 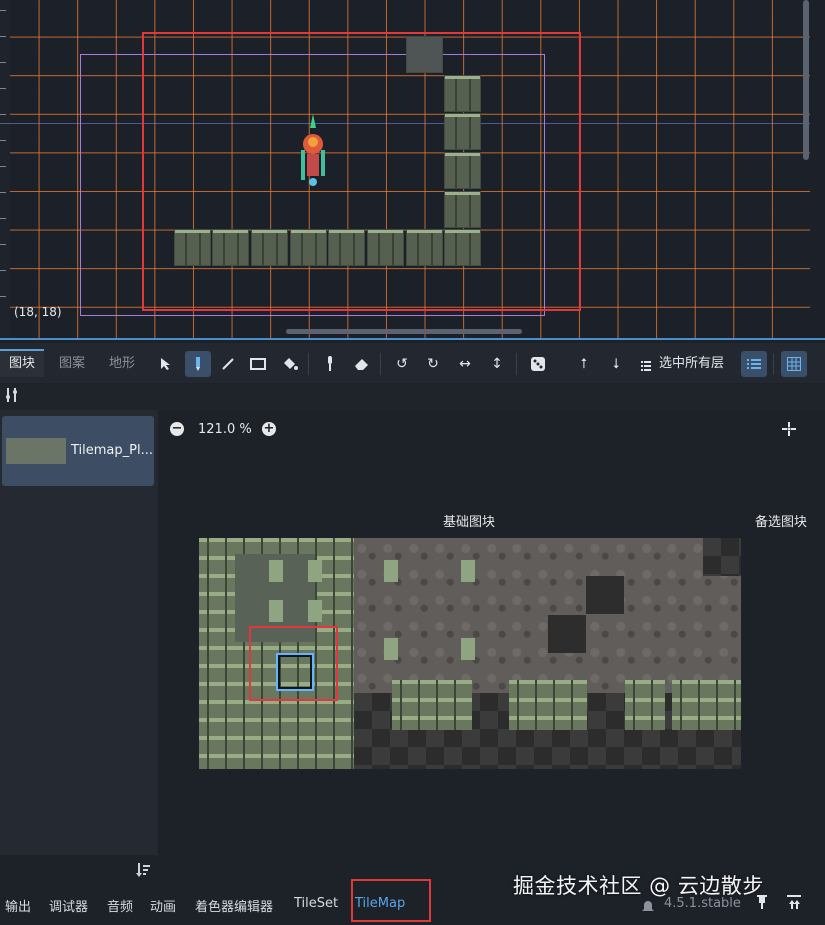 I want to click on tilemap-tab-highlight, so click(x=391, y=900).